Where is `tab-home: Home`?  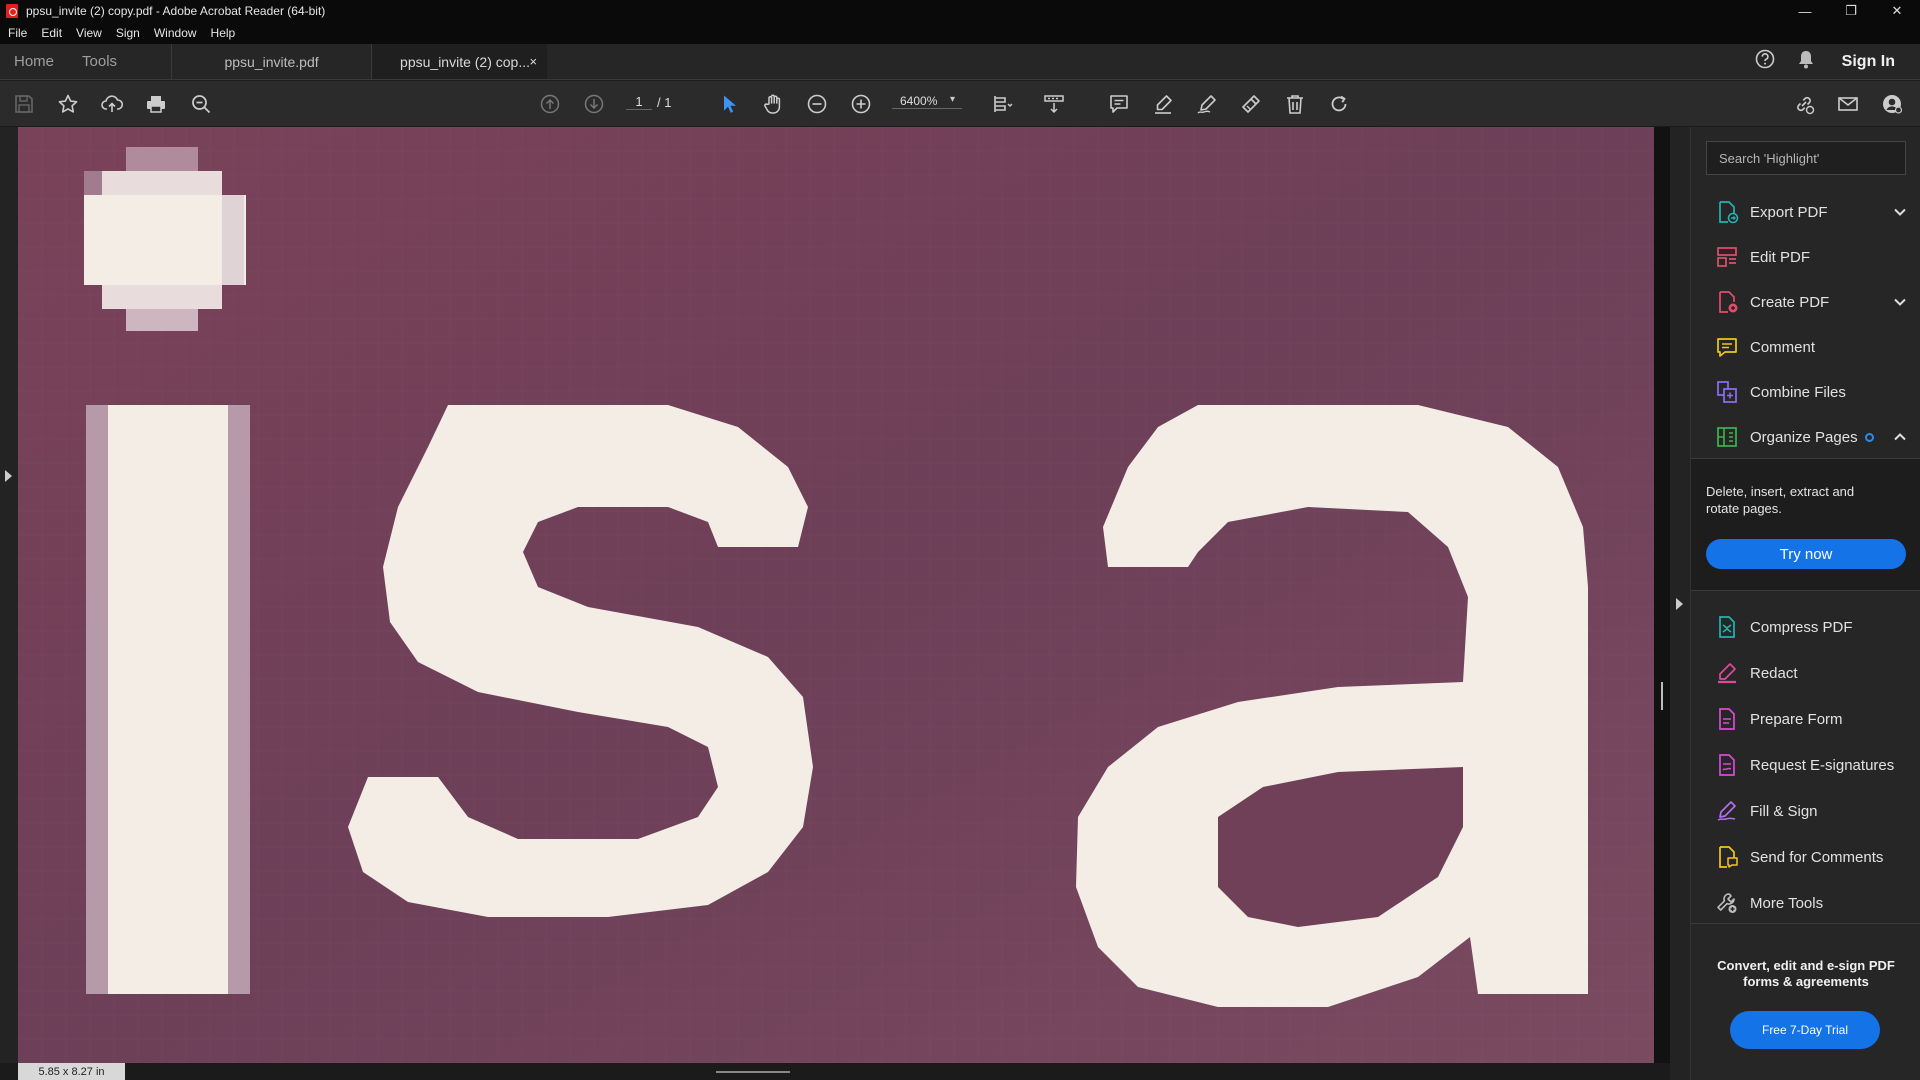
tab-home: Home is located at coordinates (34, 61).